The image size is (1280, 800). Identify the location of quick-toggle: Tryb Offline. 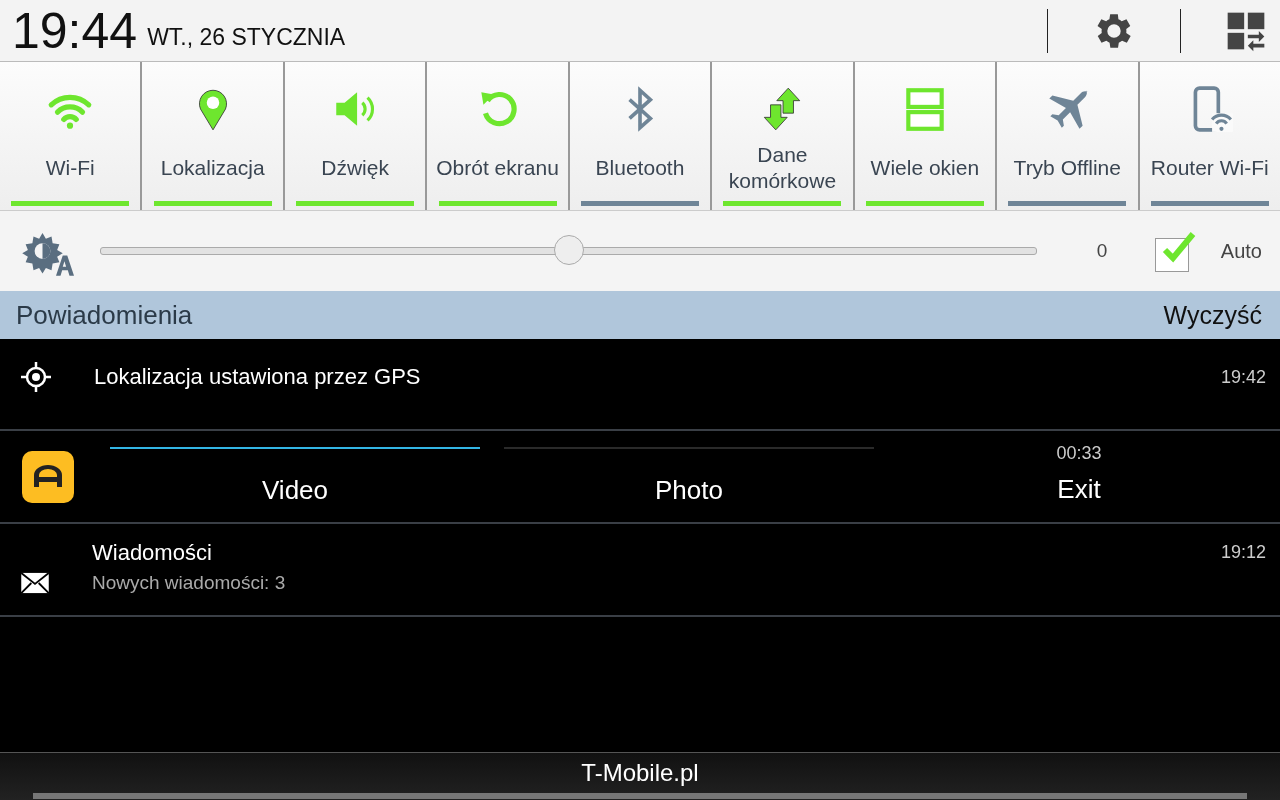
(1067, 136).